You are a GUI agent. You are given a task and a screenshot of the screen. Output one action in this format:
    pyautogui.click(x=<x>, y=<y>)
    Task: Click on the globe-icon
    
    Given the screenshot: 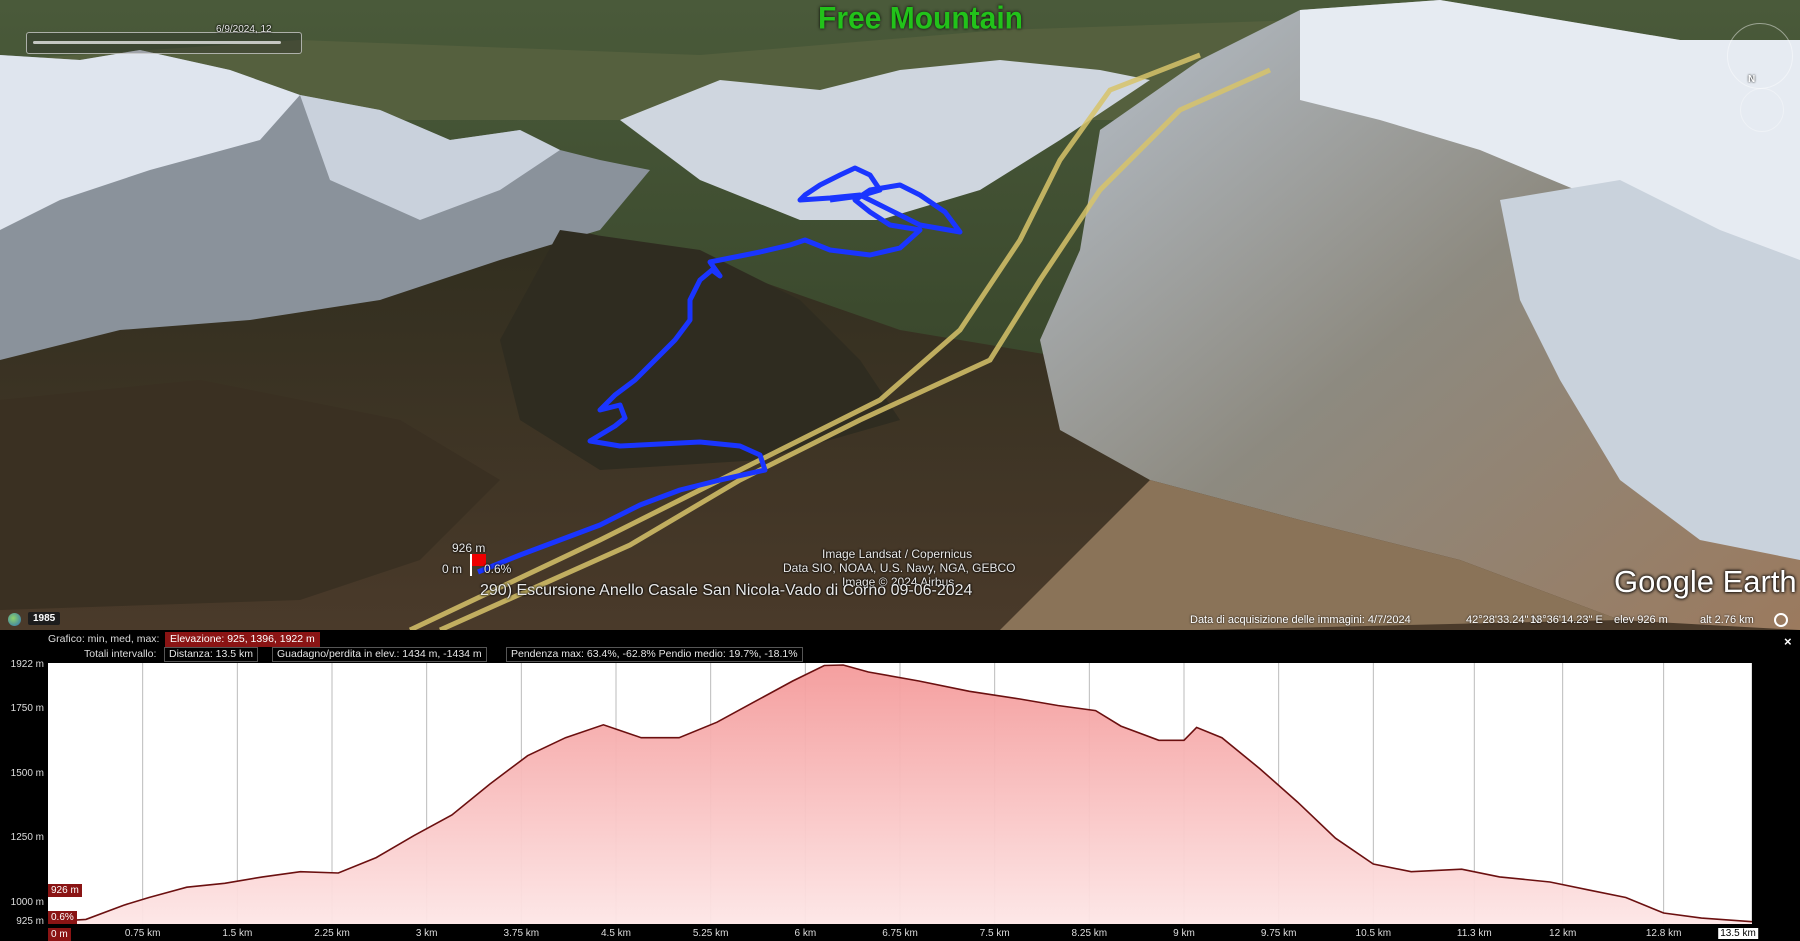 What is the action you would take?
    pyautogui.click(x=14, y=619)
    